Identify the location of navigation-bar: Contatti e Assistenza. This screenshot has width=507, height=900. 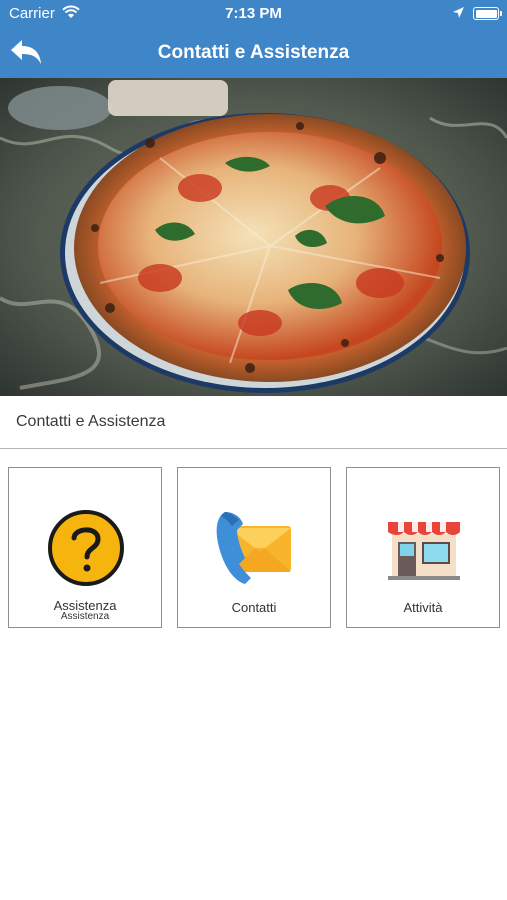
(253, 53).